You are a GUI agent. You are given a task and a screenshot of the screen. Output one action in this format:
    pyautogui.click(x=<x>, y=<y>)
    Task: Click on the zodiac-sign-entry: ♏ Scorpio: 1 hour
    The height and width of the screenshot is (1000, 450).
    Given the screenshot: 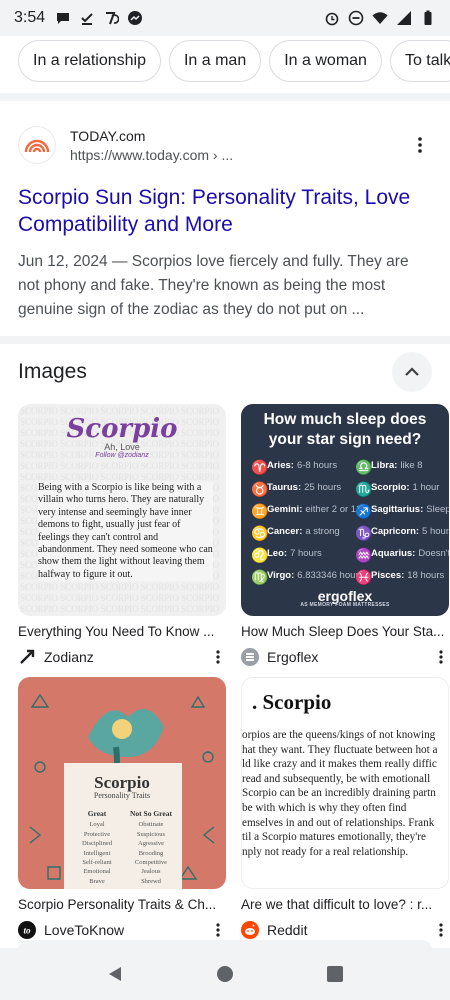 What is the action you would take?
    pyautogui.click(x=399, y=491)
    